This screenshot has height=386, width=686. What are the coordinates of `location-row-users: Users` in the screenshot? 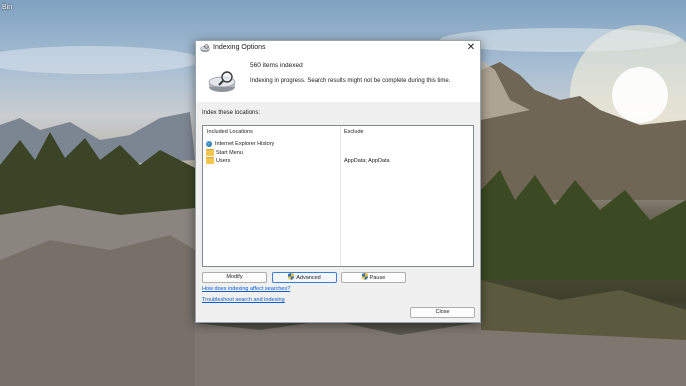 It's located at (218, 161).